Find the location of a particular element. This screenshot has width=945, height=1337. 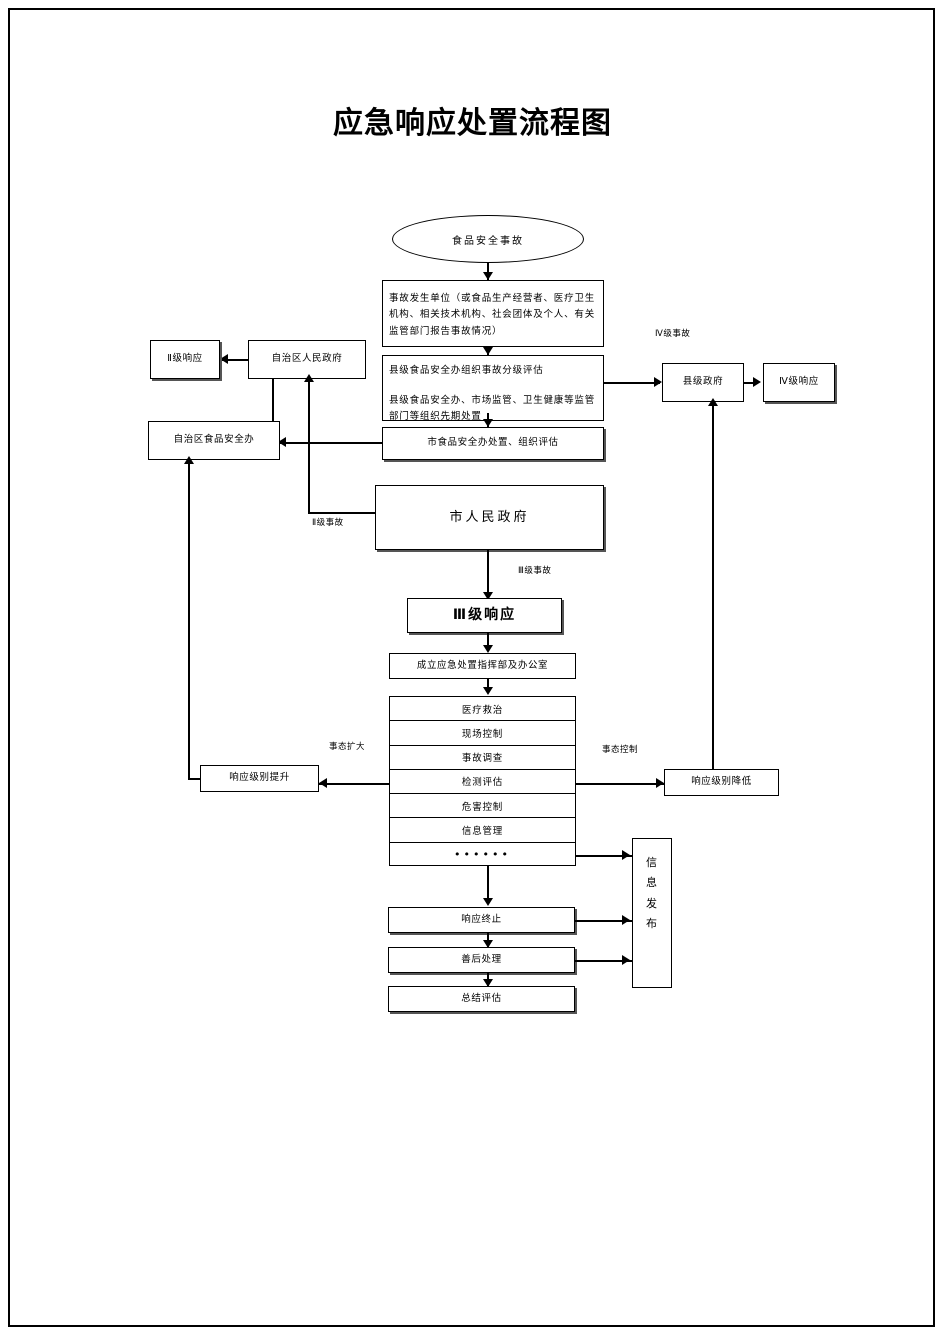

node-response-upgrade-label: 响应级别提升 is located at coordinates (259, 778).